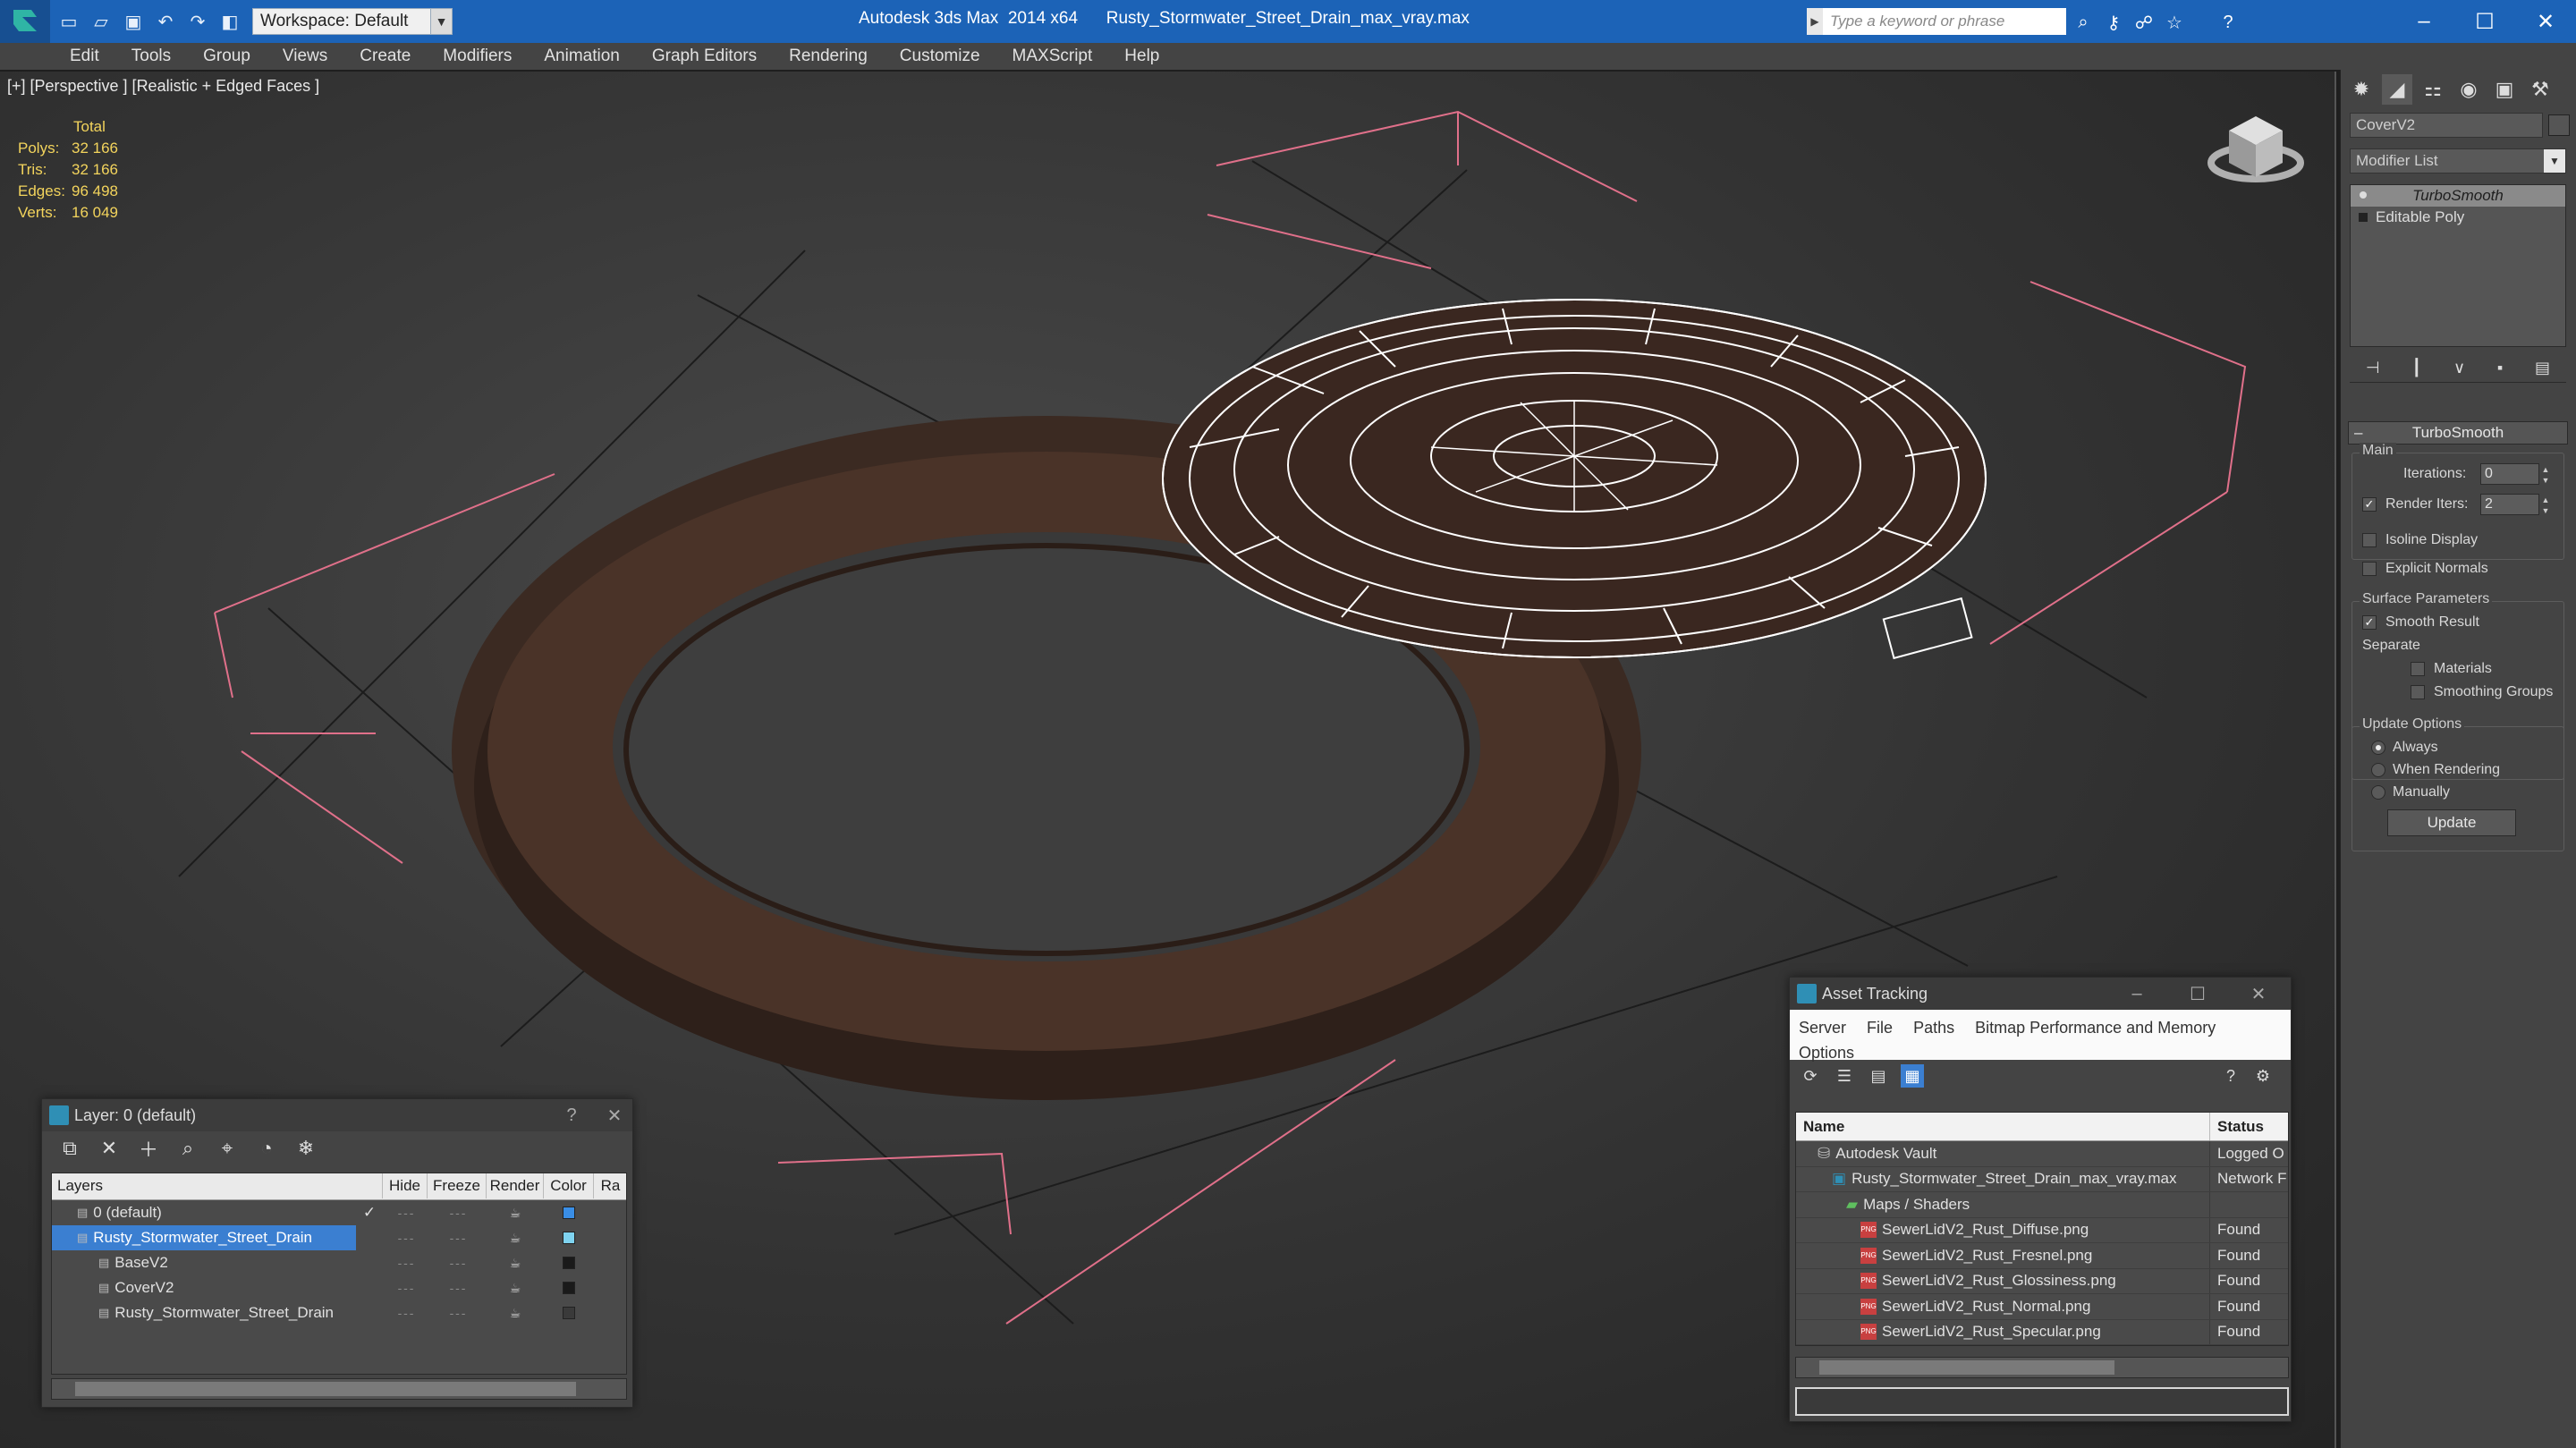 This screenshot has height=1448, width=2576. What do you see at coordinates (2363, 196) in the screenshot?
I see `lightbulb-icon` at bounding box center [2363, 196].